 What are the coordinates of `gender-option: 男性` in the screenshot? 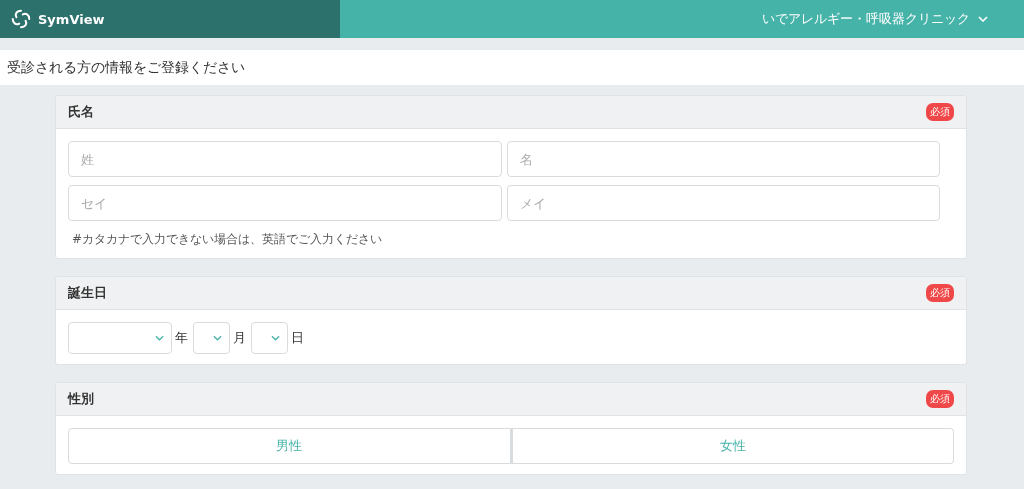 It's located at (289, 446).